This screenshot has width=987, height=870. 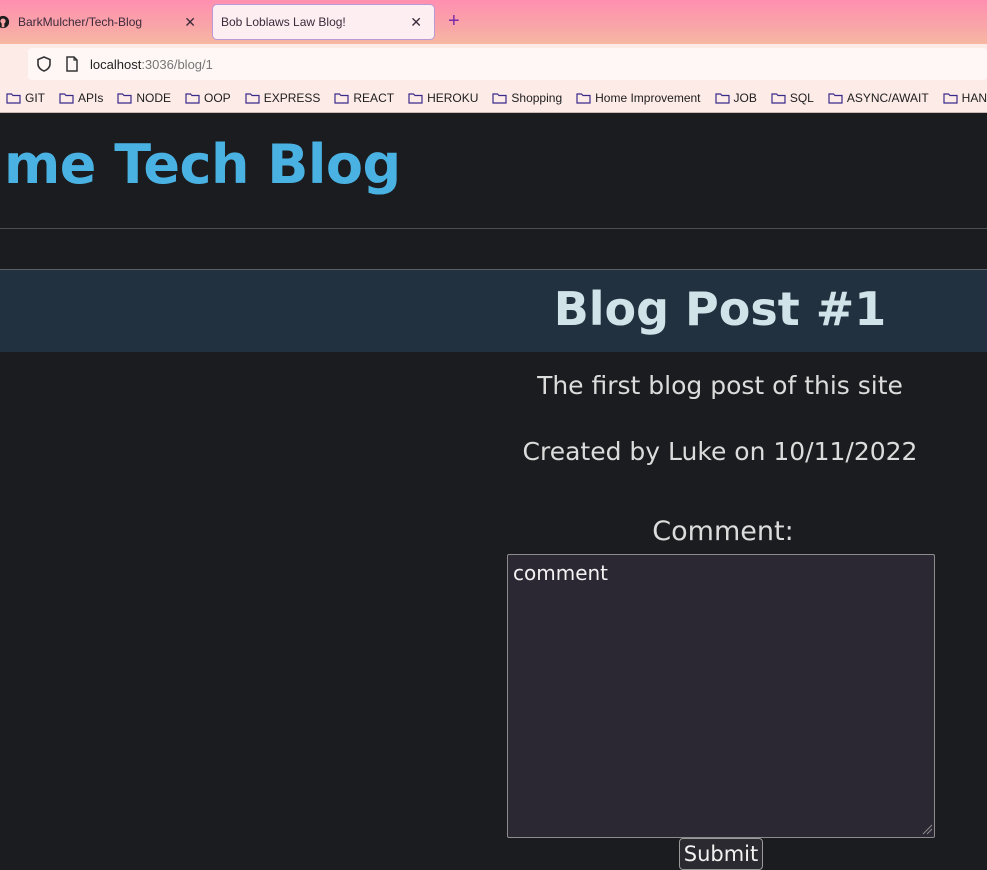 What do you see at coordinates (721, 854) in the screenshot?
I see `submit-button: Submit` at bounding box center [721, 854].